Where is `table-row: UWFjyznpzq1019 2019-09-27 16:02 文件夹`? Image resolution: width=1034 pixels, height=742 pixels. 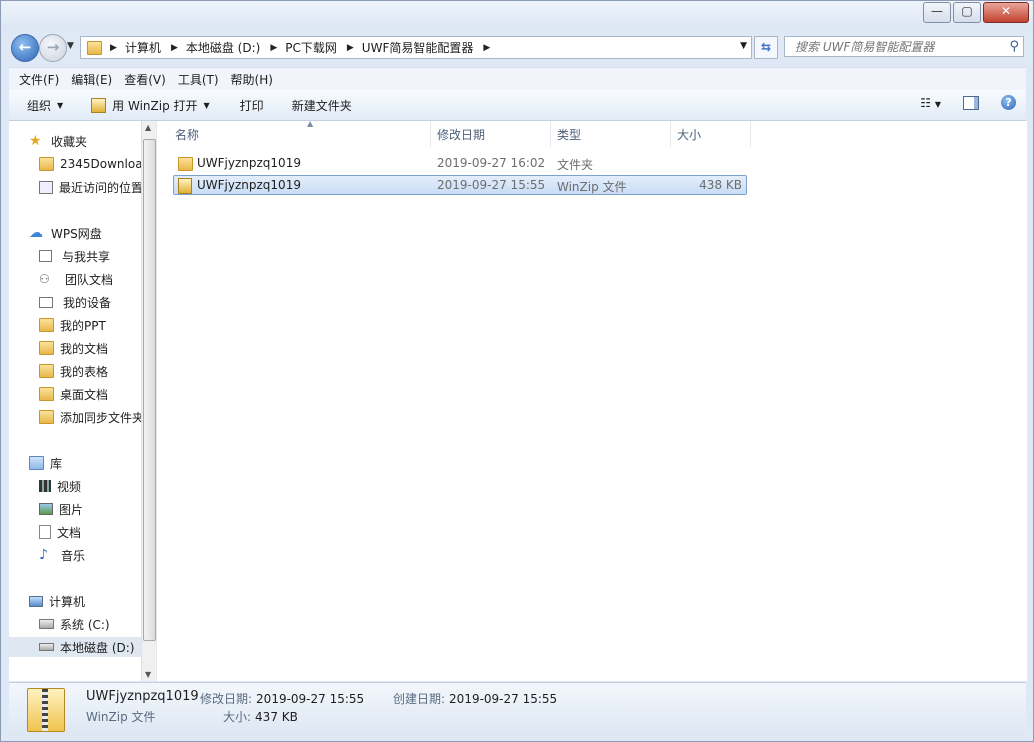
table-row: UWFjyznpzq1019 2019-09-27 16:02 文件夹 is located at coordinates (460, 164).